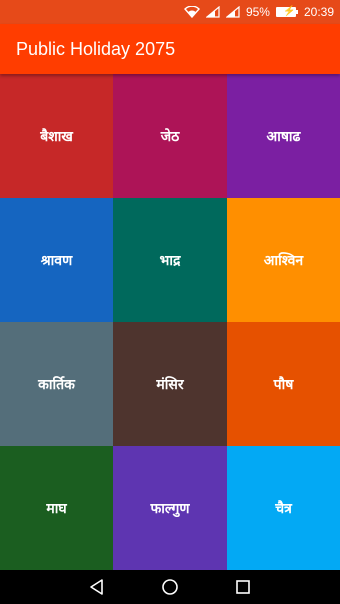 Image resolution: width=340 pixels, height=604 pixels. I want to click on month-tile-kartik: कार्तिक, so click(56, 384).